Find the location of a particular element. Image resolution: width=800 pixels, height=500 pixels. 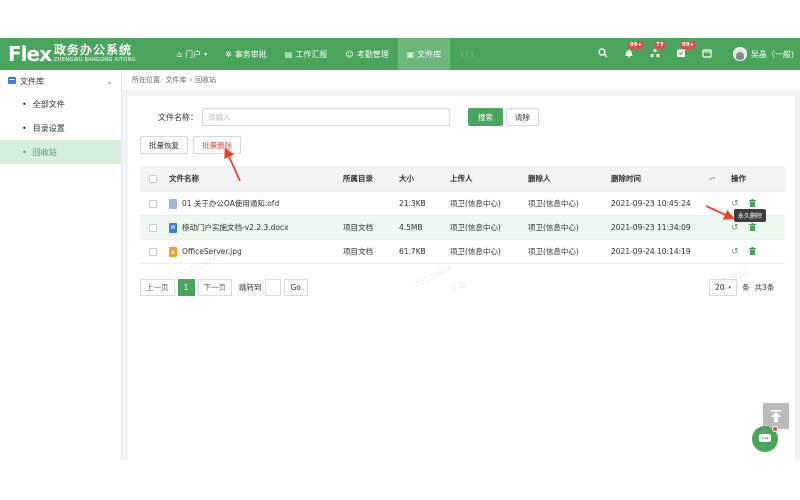

arrow-to-trash is located at coordinates (720, 212).